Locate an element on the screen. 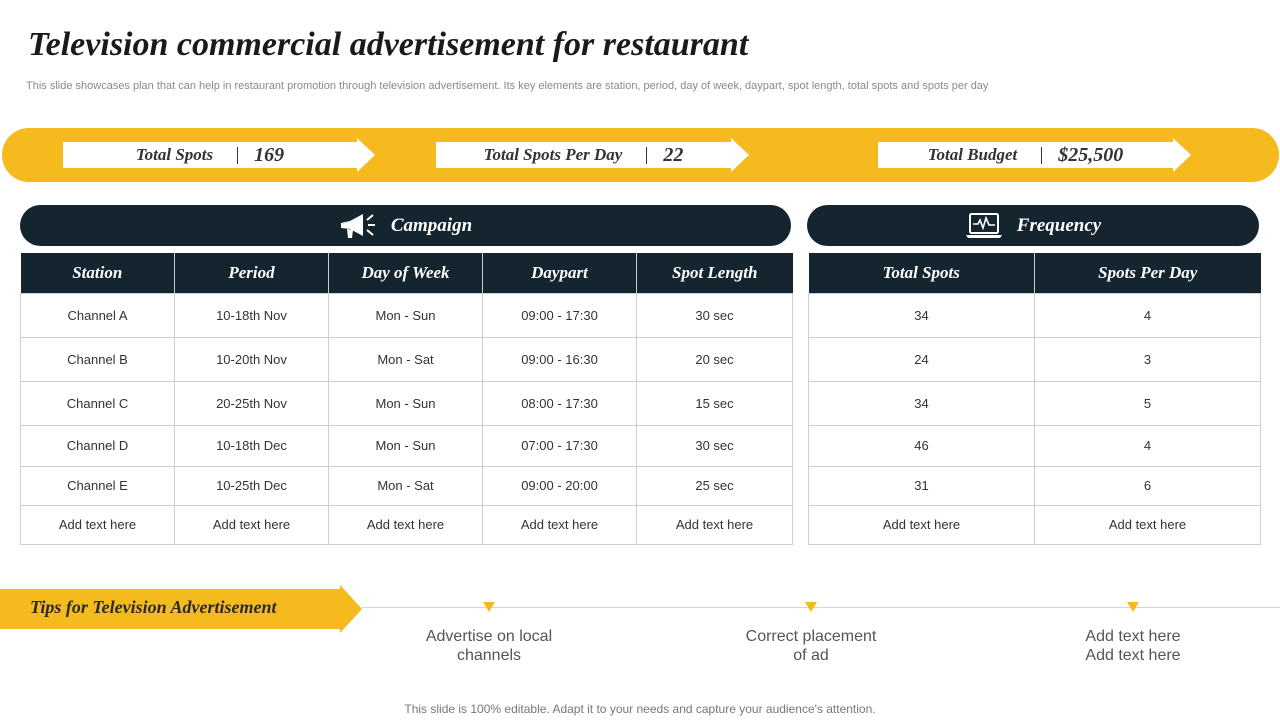 This screenshot has width=1280, height=720. table-cell: Channel C is located at coordinates (97, 403).